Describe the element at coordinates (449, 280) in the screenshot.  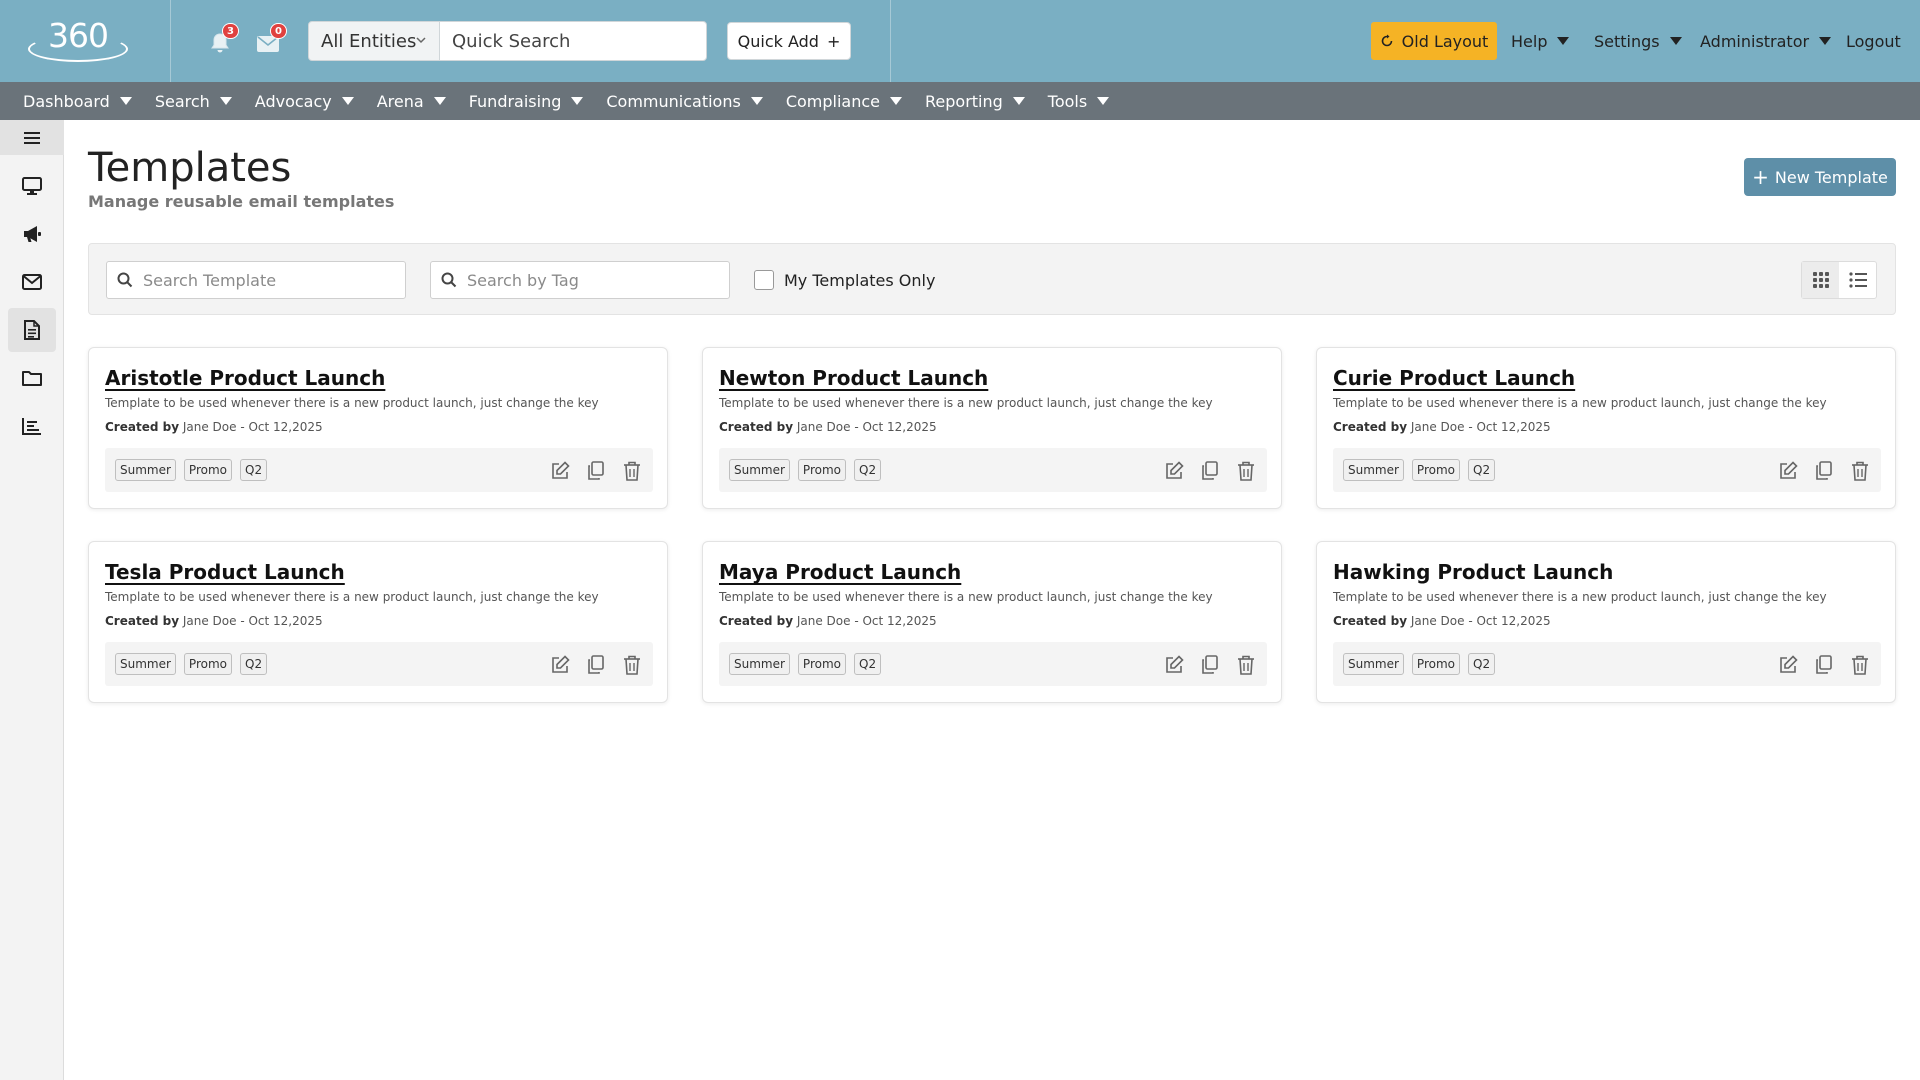
I see `search-icon` at that location.